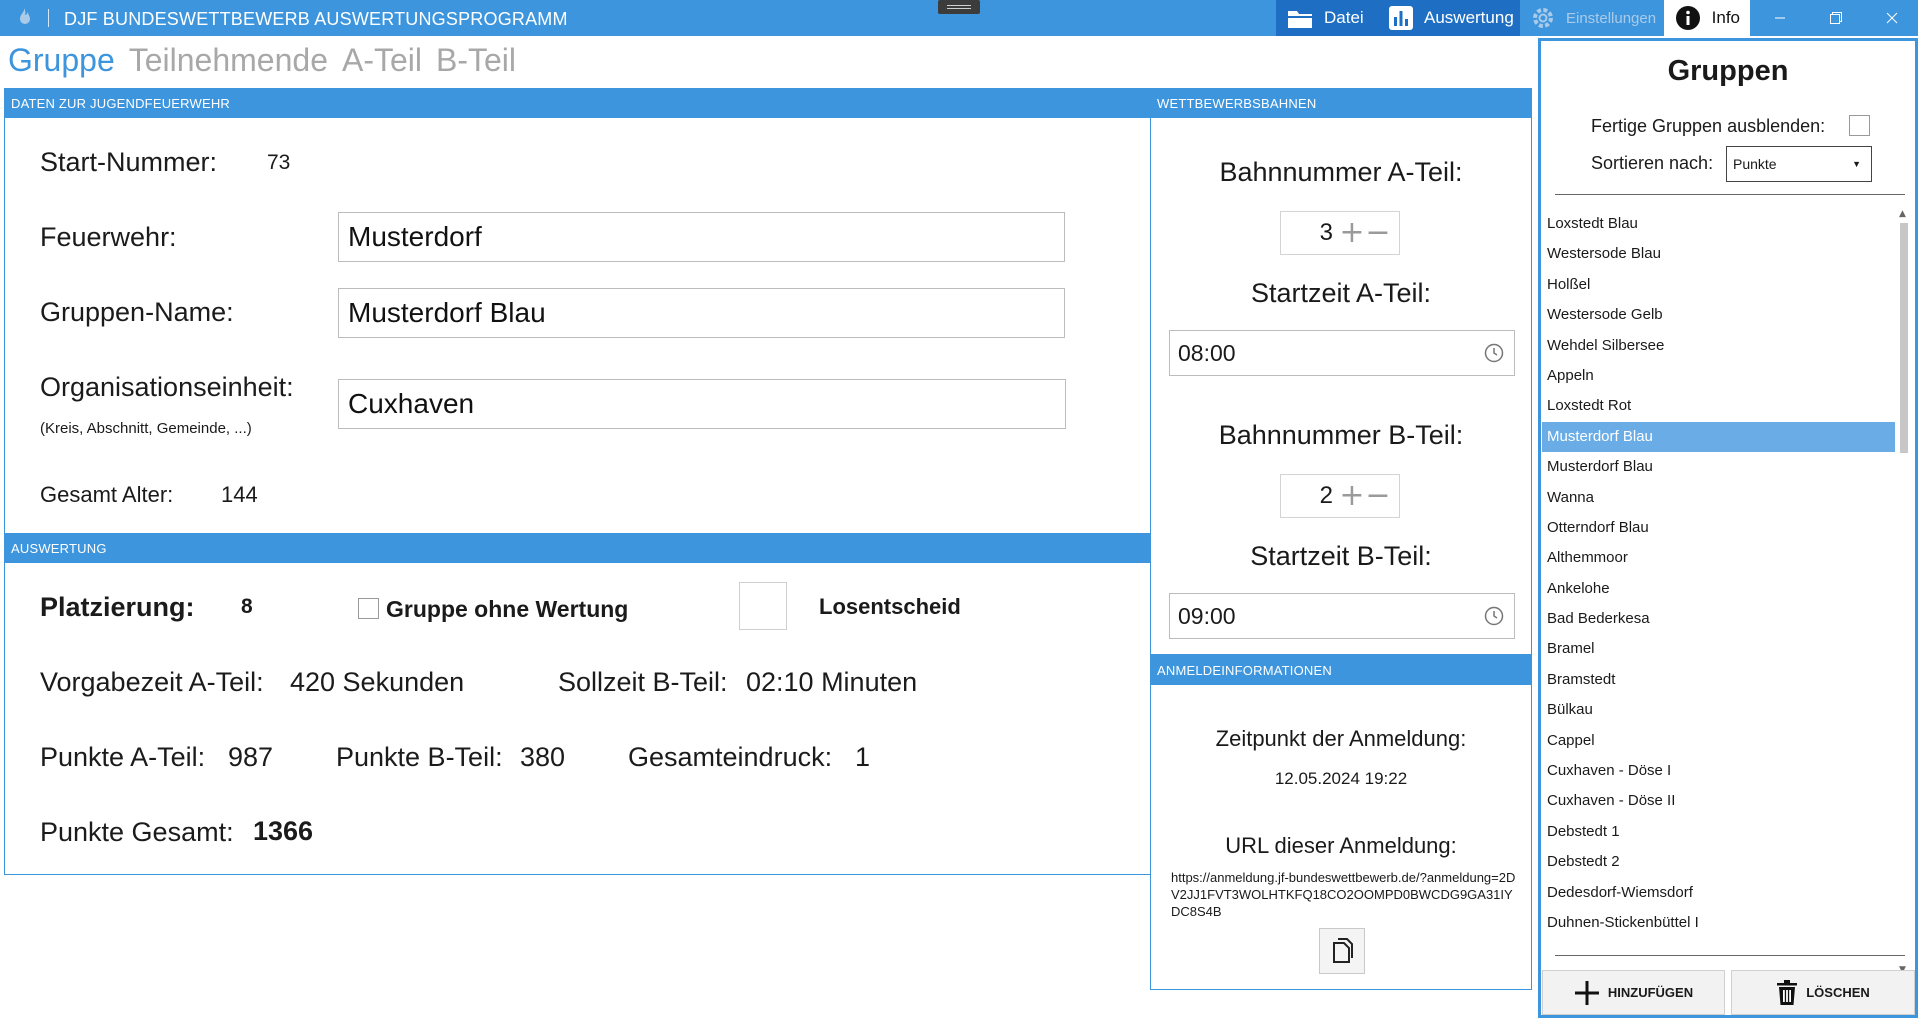 The width and height of the screenshot is (1918, 1018). What do you see at coordinates (1718, 771) in the screenshot?
I see `list-item: Cuxhaven - Döse I` at bounding box center [1718, 771].